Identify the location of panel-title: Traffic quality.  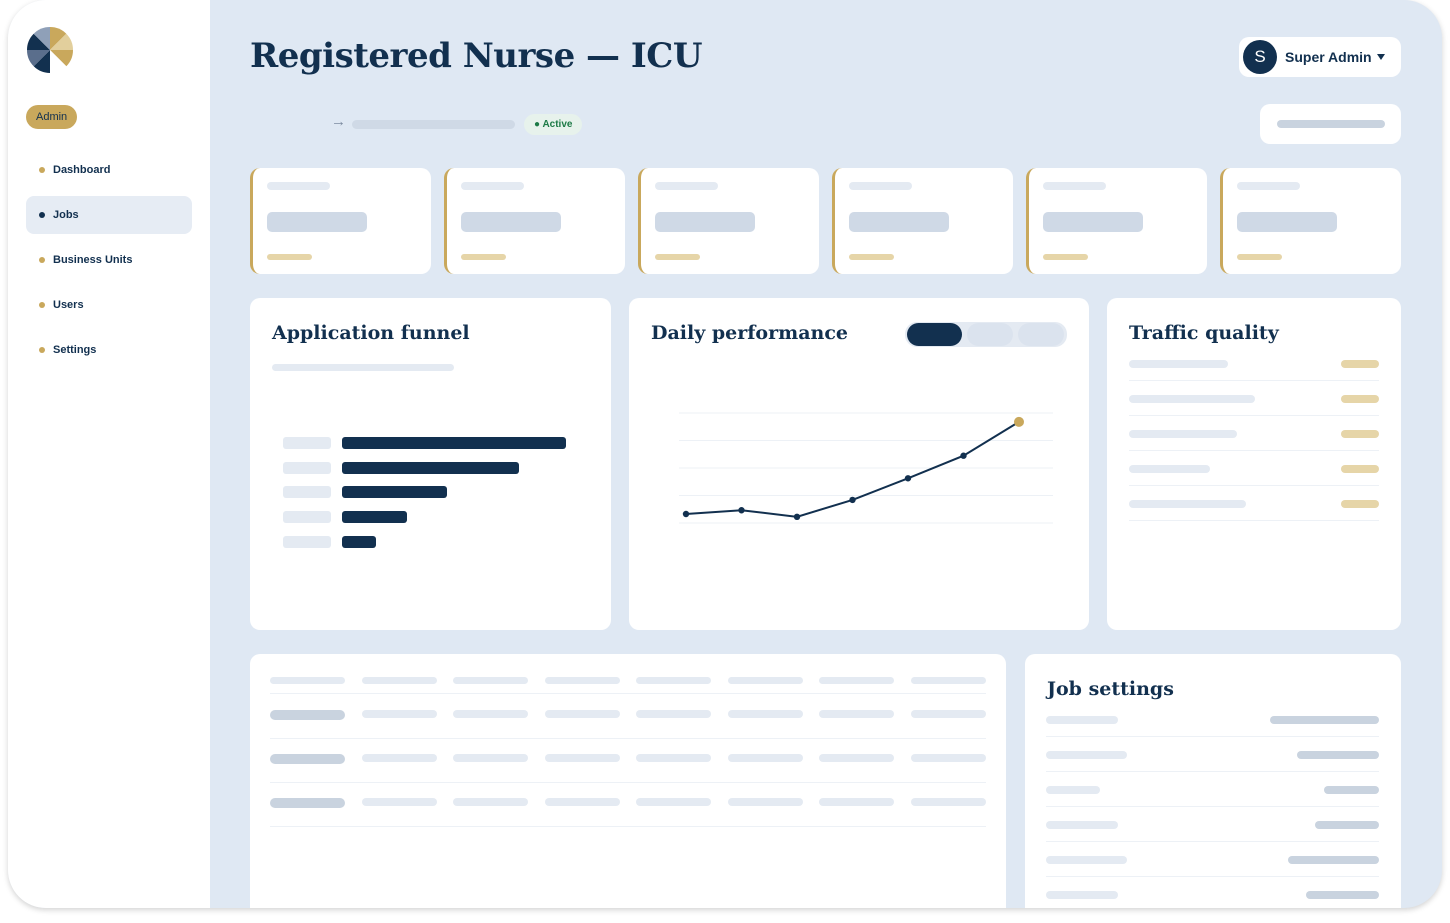
(1204, 333).